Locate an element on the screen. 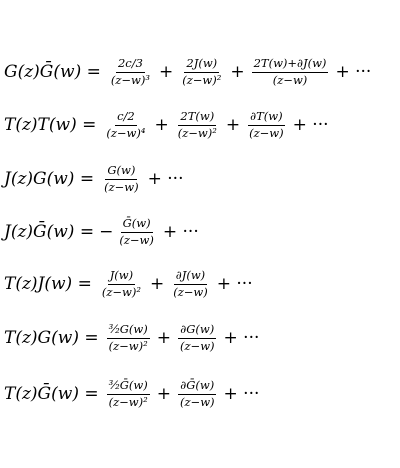 The width and height of the screenshot is (400, 468). fraction-term: ∂Ḡ(w) (z−w) is located at coordinates (197, 393).